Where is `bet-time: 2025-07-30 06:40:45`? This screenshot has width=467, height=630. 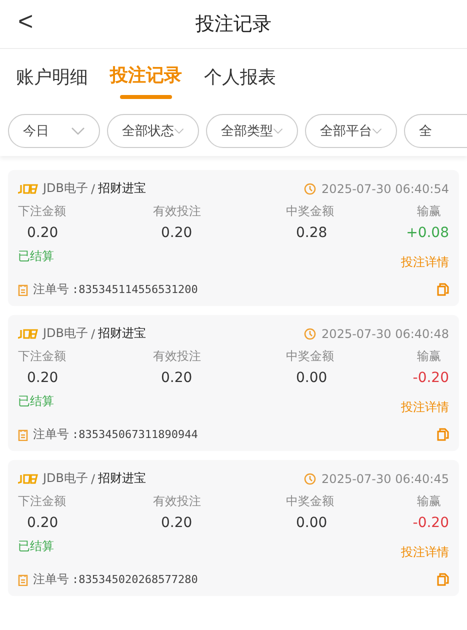 bet-time: 2025-07-30 06:40:45 is located at coordinates (385, 479).